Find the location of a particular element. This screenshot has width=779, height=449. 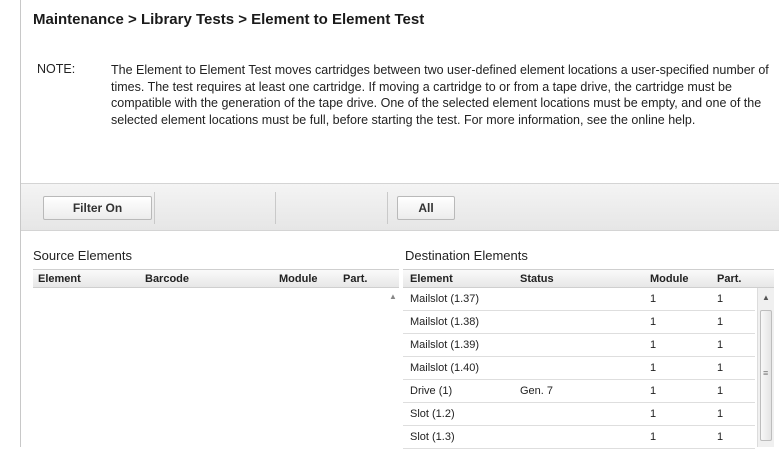

all-button: All is located at coordinates (426, 208).